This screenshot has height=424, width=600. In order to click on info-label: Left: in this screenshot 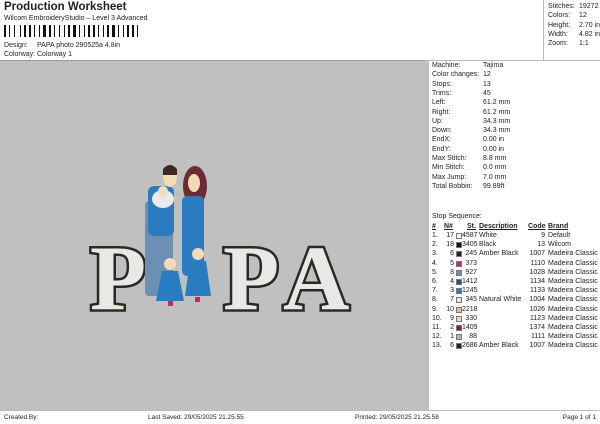, I will do `click(439, 103)`.